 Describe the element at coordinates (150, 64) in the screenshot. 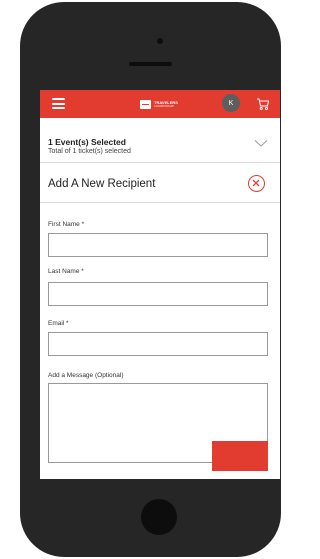

I see `speaker-grille` at that location.